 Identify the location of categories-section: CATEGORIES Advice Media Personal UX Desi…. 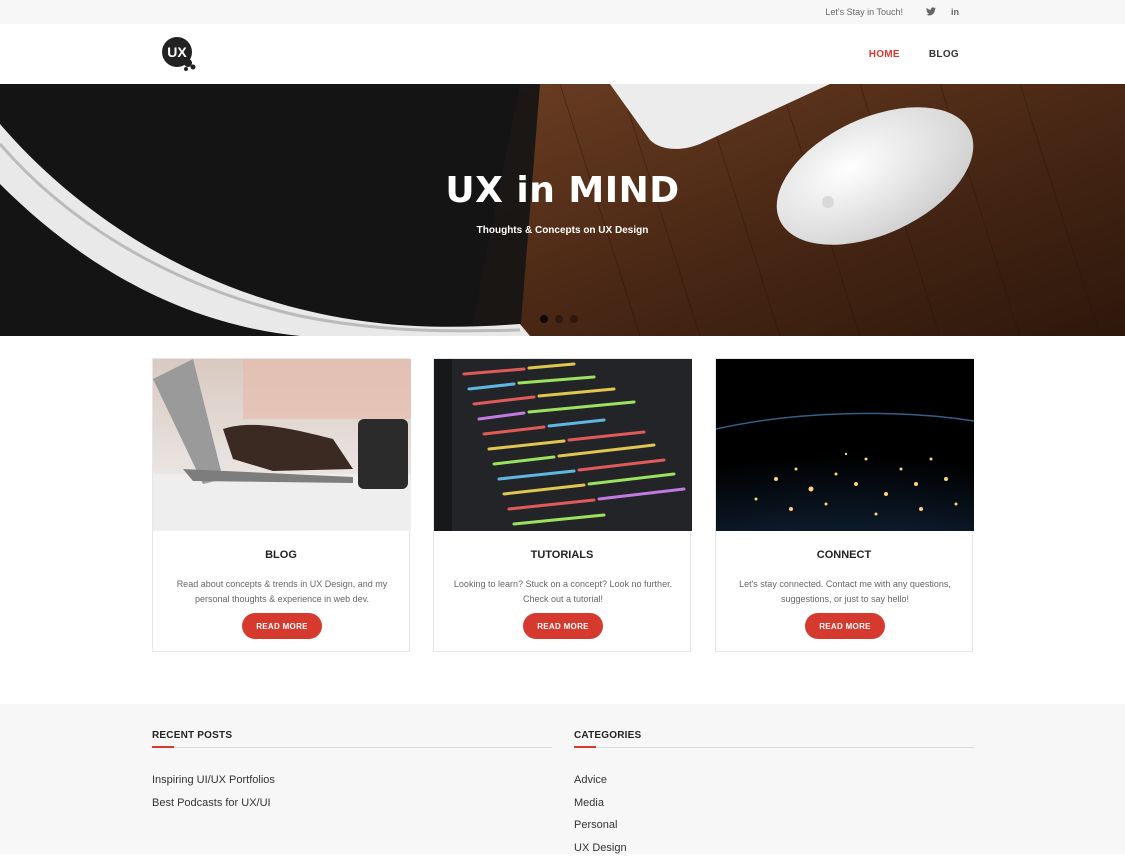
(774, 797).